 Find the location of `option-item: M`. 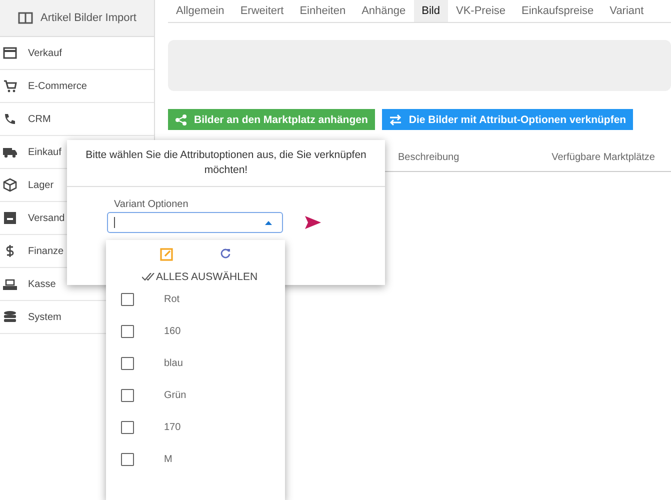

option-item: M is located at coordinates (195, 459).